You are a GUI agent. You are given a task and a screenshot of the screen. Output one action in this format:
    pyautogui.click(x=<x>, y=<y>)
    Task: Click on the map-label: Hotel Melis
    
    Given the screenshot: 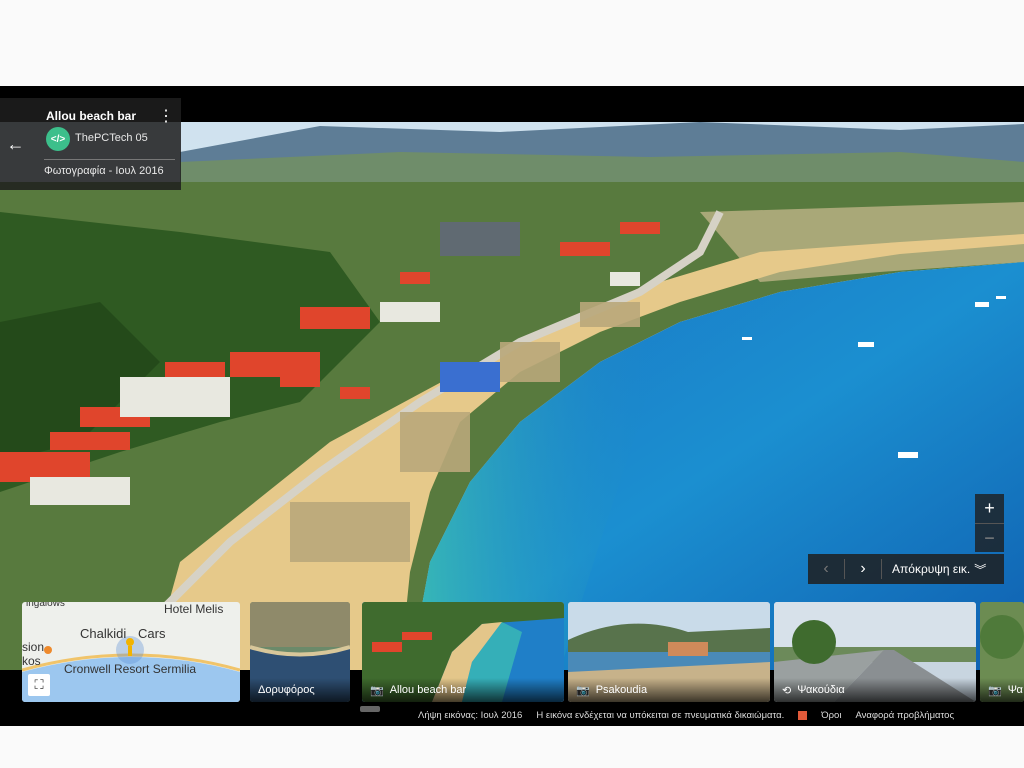 What is the action you would take?
    pyautogui.click(x=194, y=609)
    